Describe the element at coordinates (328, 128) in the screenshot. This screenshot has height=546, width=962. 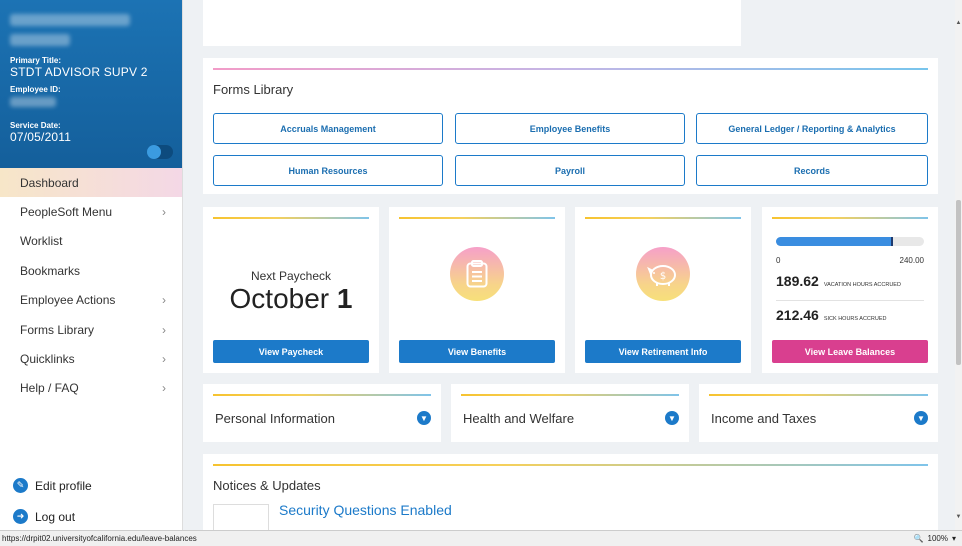
I see `accruals-management-button: Accruals Management` at that location.